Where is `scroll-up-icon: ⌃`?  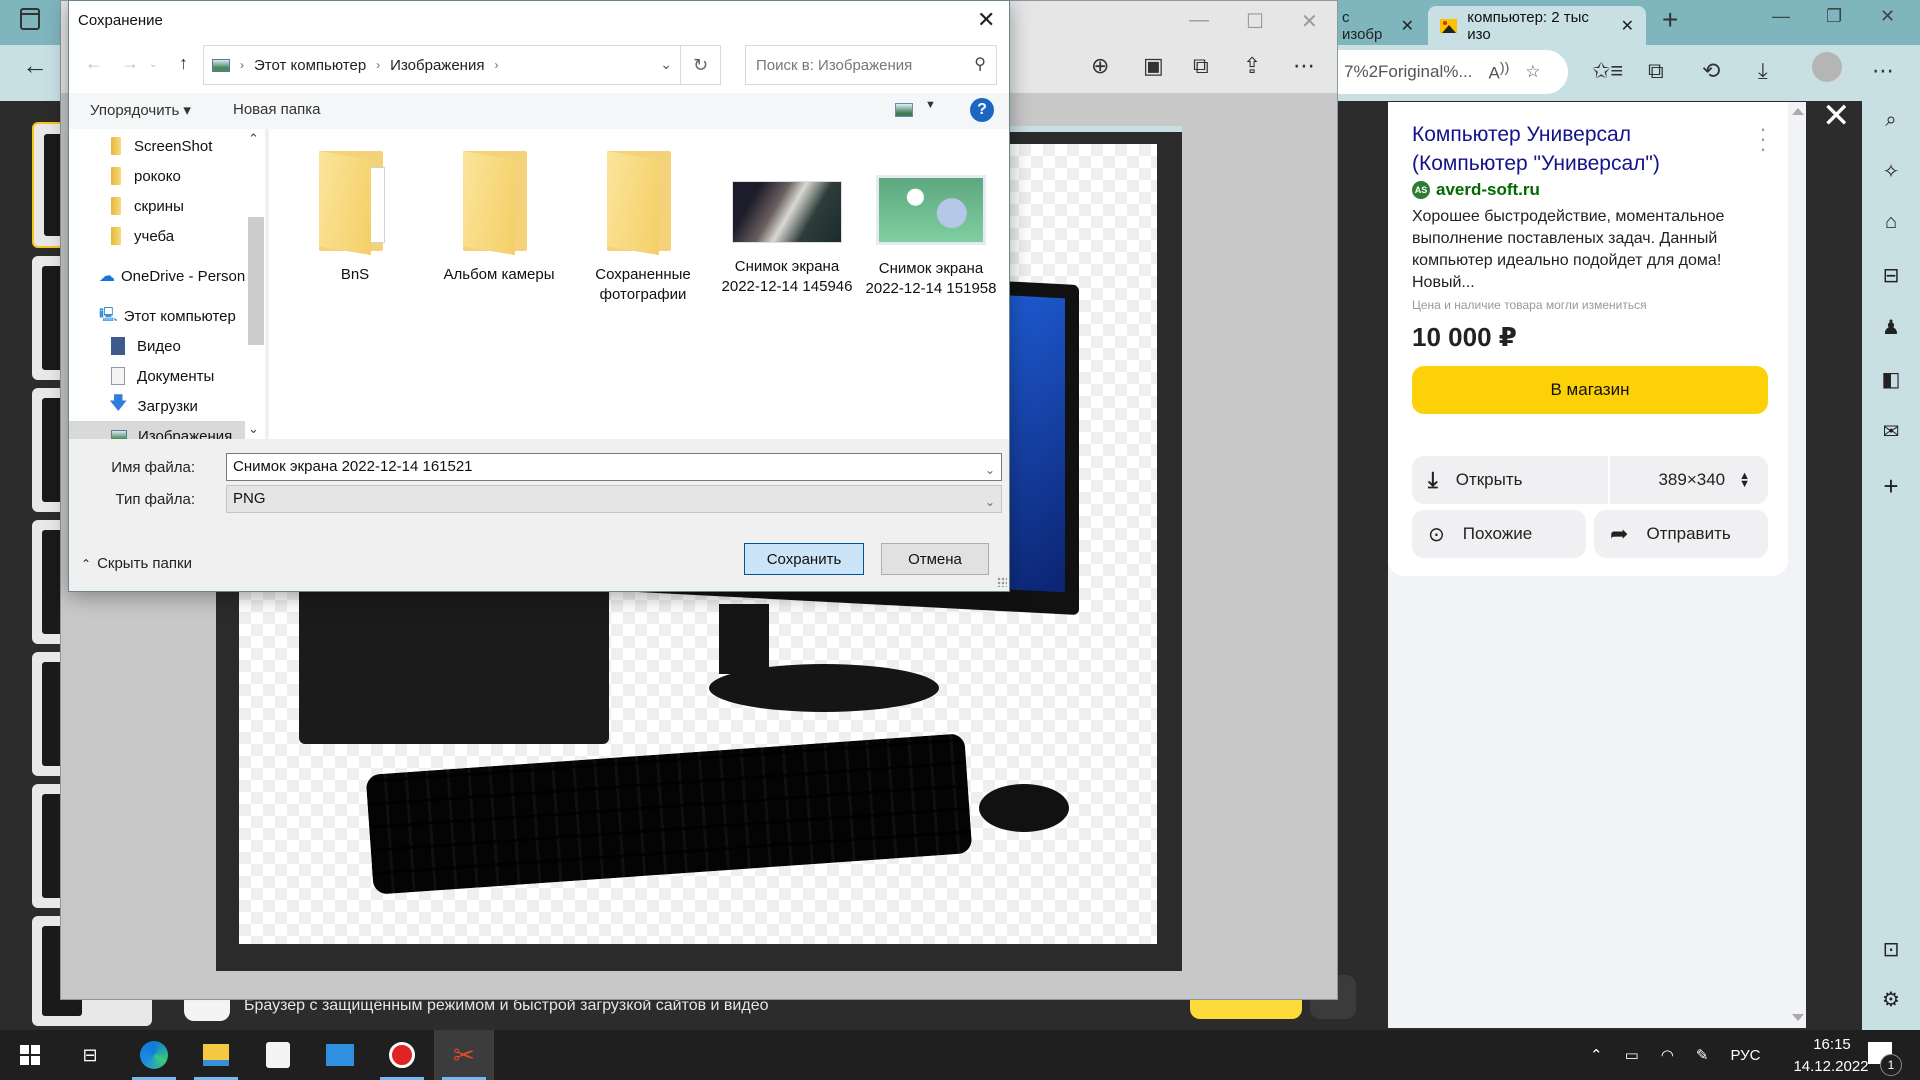 scroll-up-icon: ⌃ is located at coordinates (253, 139).